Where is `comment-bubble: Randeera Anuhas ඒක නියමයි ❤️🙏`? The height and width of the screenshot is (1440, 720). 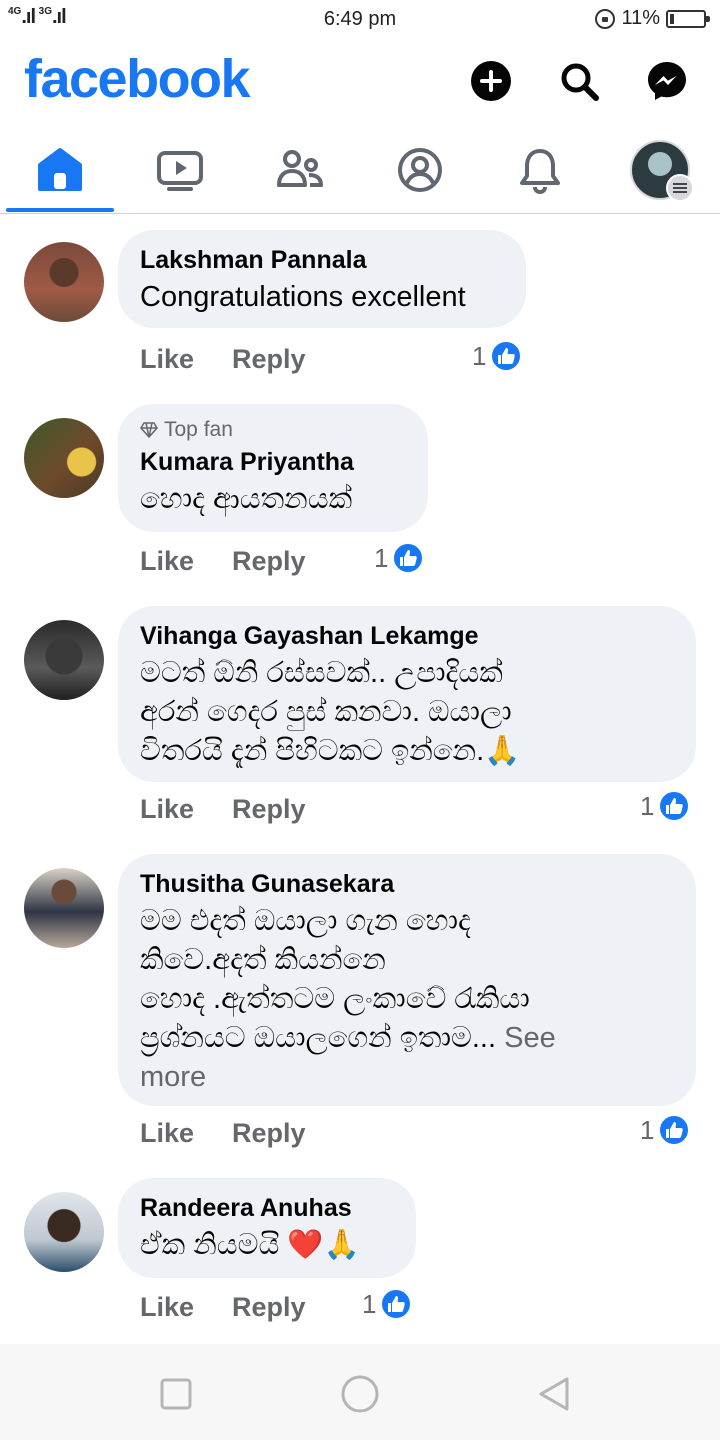
comment-bubble: Randeera Anuhas ඒක නියමයි ❤️🙏 is located at coordinates (267, 1228).